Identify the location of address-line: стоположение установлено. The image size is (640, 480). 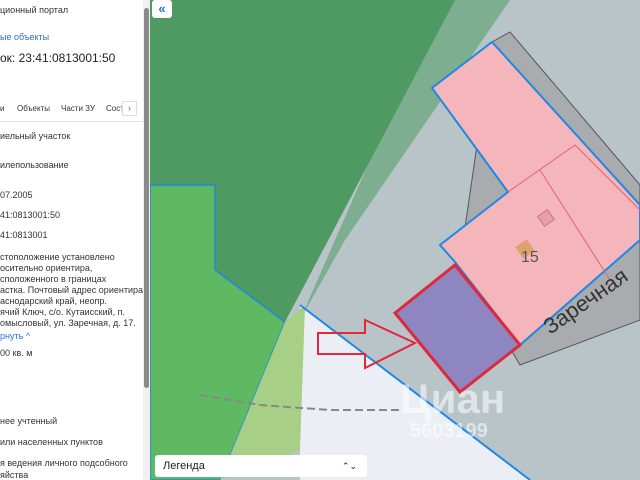
(57, 257).